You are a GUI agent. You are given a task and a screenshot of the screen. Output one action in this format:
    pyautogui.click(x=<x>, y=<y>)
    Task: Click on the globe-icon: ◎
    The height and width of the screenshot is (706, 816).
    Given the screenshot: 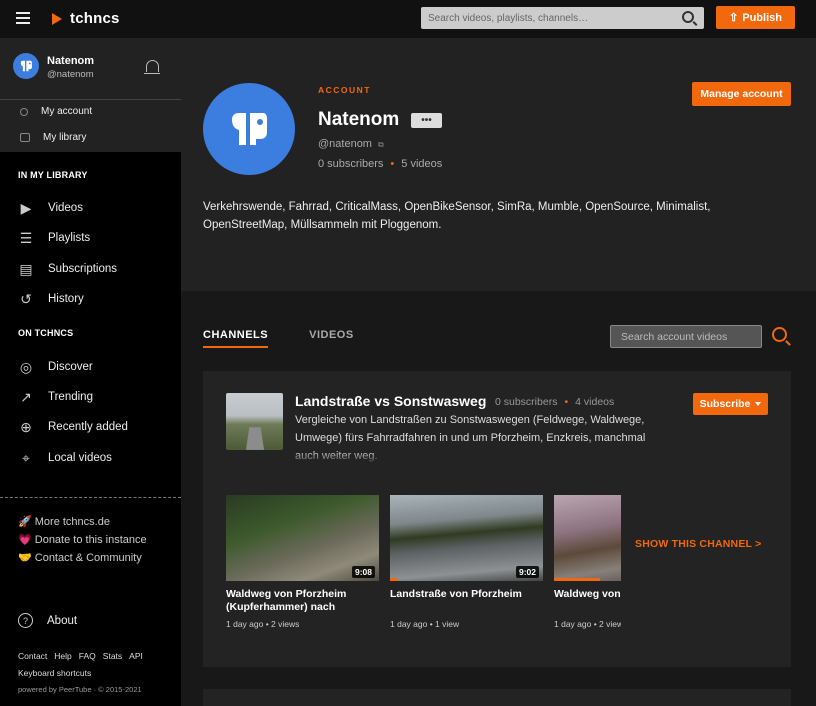 What is the action you would take?
    pyautogui.click(x=26, y=366)
    